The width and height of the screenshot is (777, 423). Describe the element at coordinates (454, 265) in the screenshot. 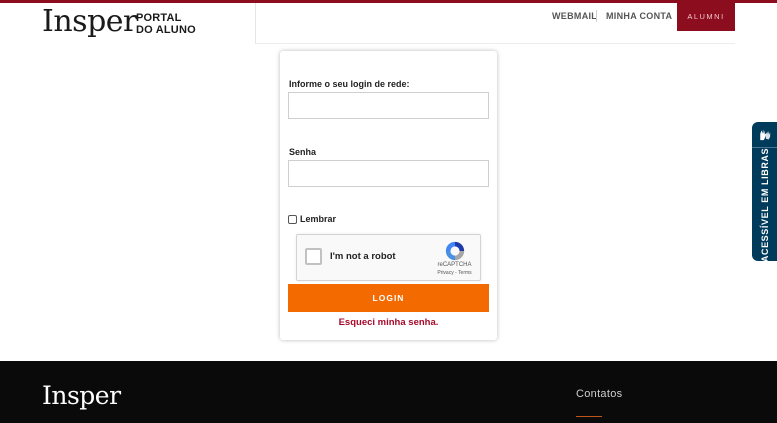

I see `recaptcha-brand: reCAPTCHA` at that location.